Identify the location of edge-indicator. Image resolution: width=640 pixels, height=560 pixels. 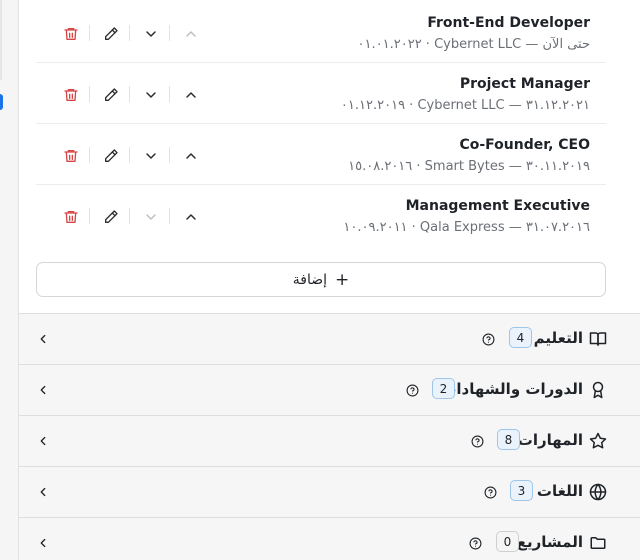
(1, 102).